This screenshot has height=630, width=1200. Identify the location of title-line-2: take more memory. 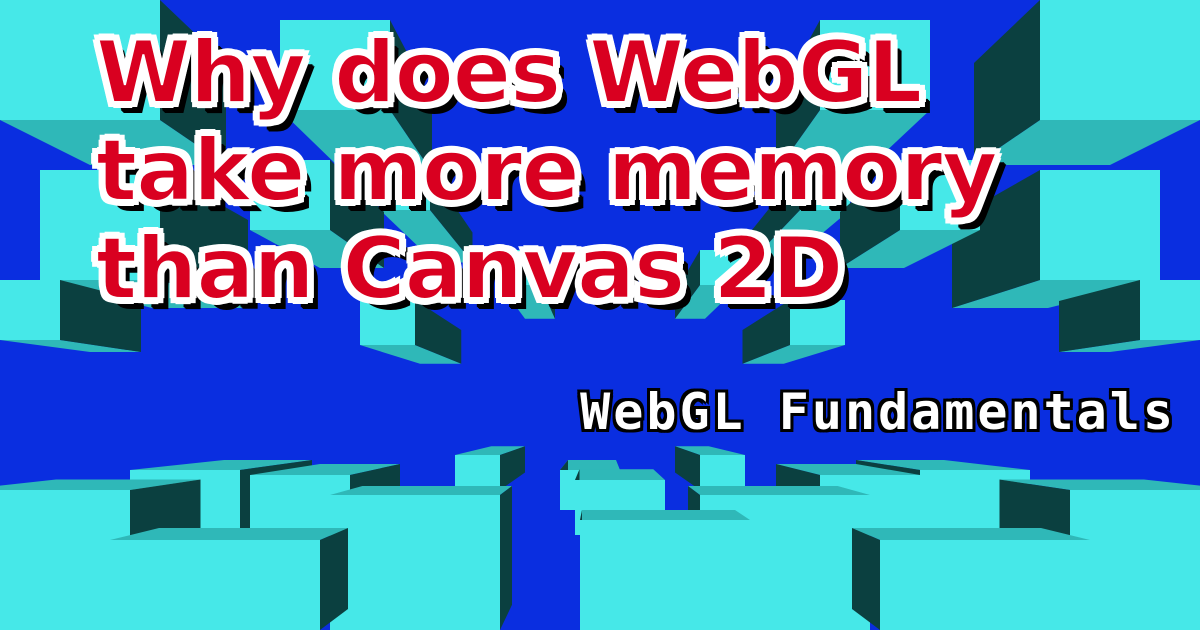
(547, 171).